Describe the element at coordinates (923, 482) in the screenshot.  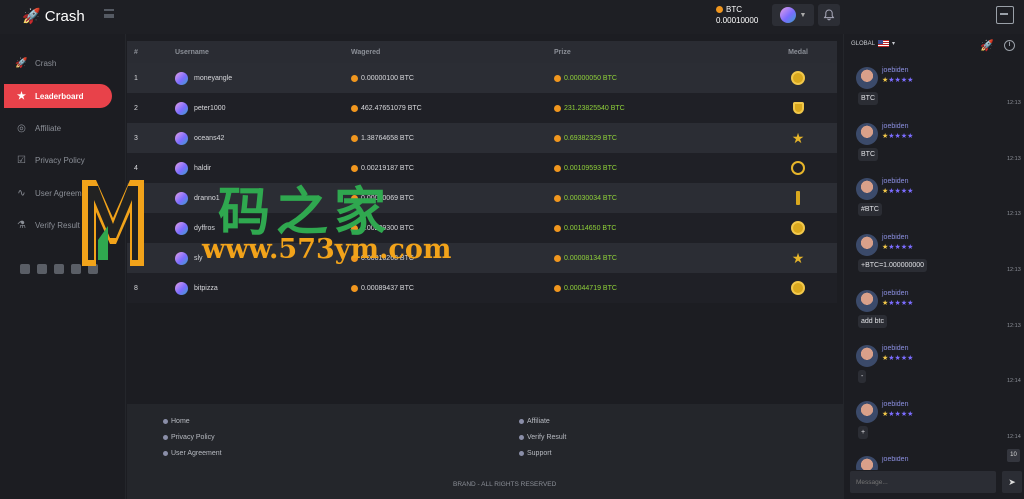
I see `chat-message-input` at that location.